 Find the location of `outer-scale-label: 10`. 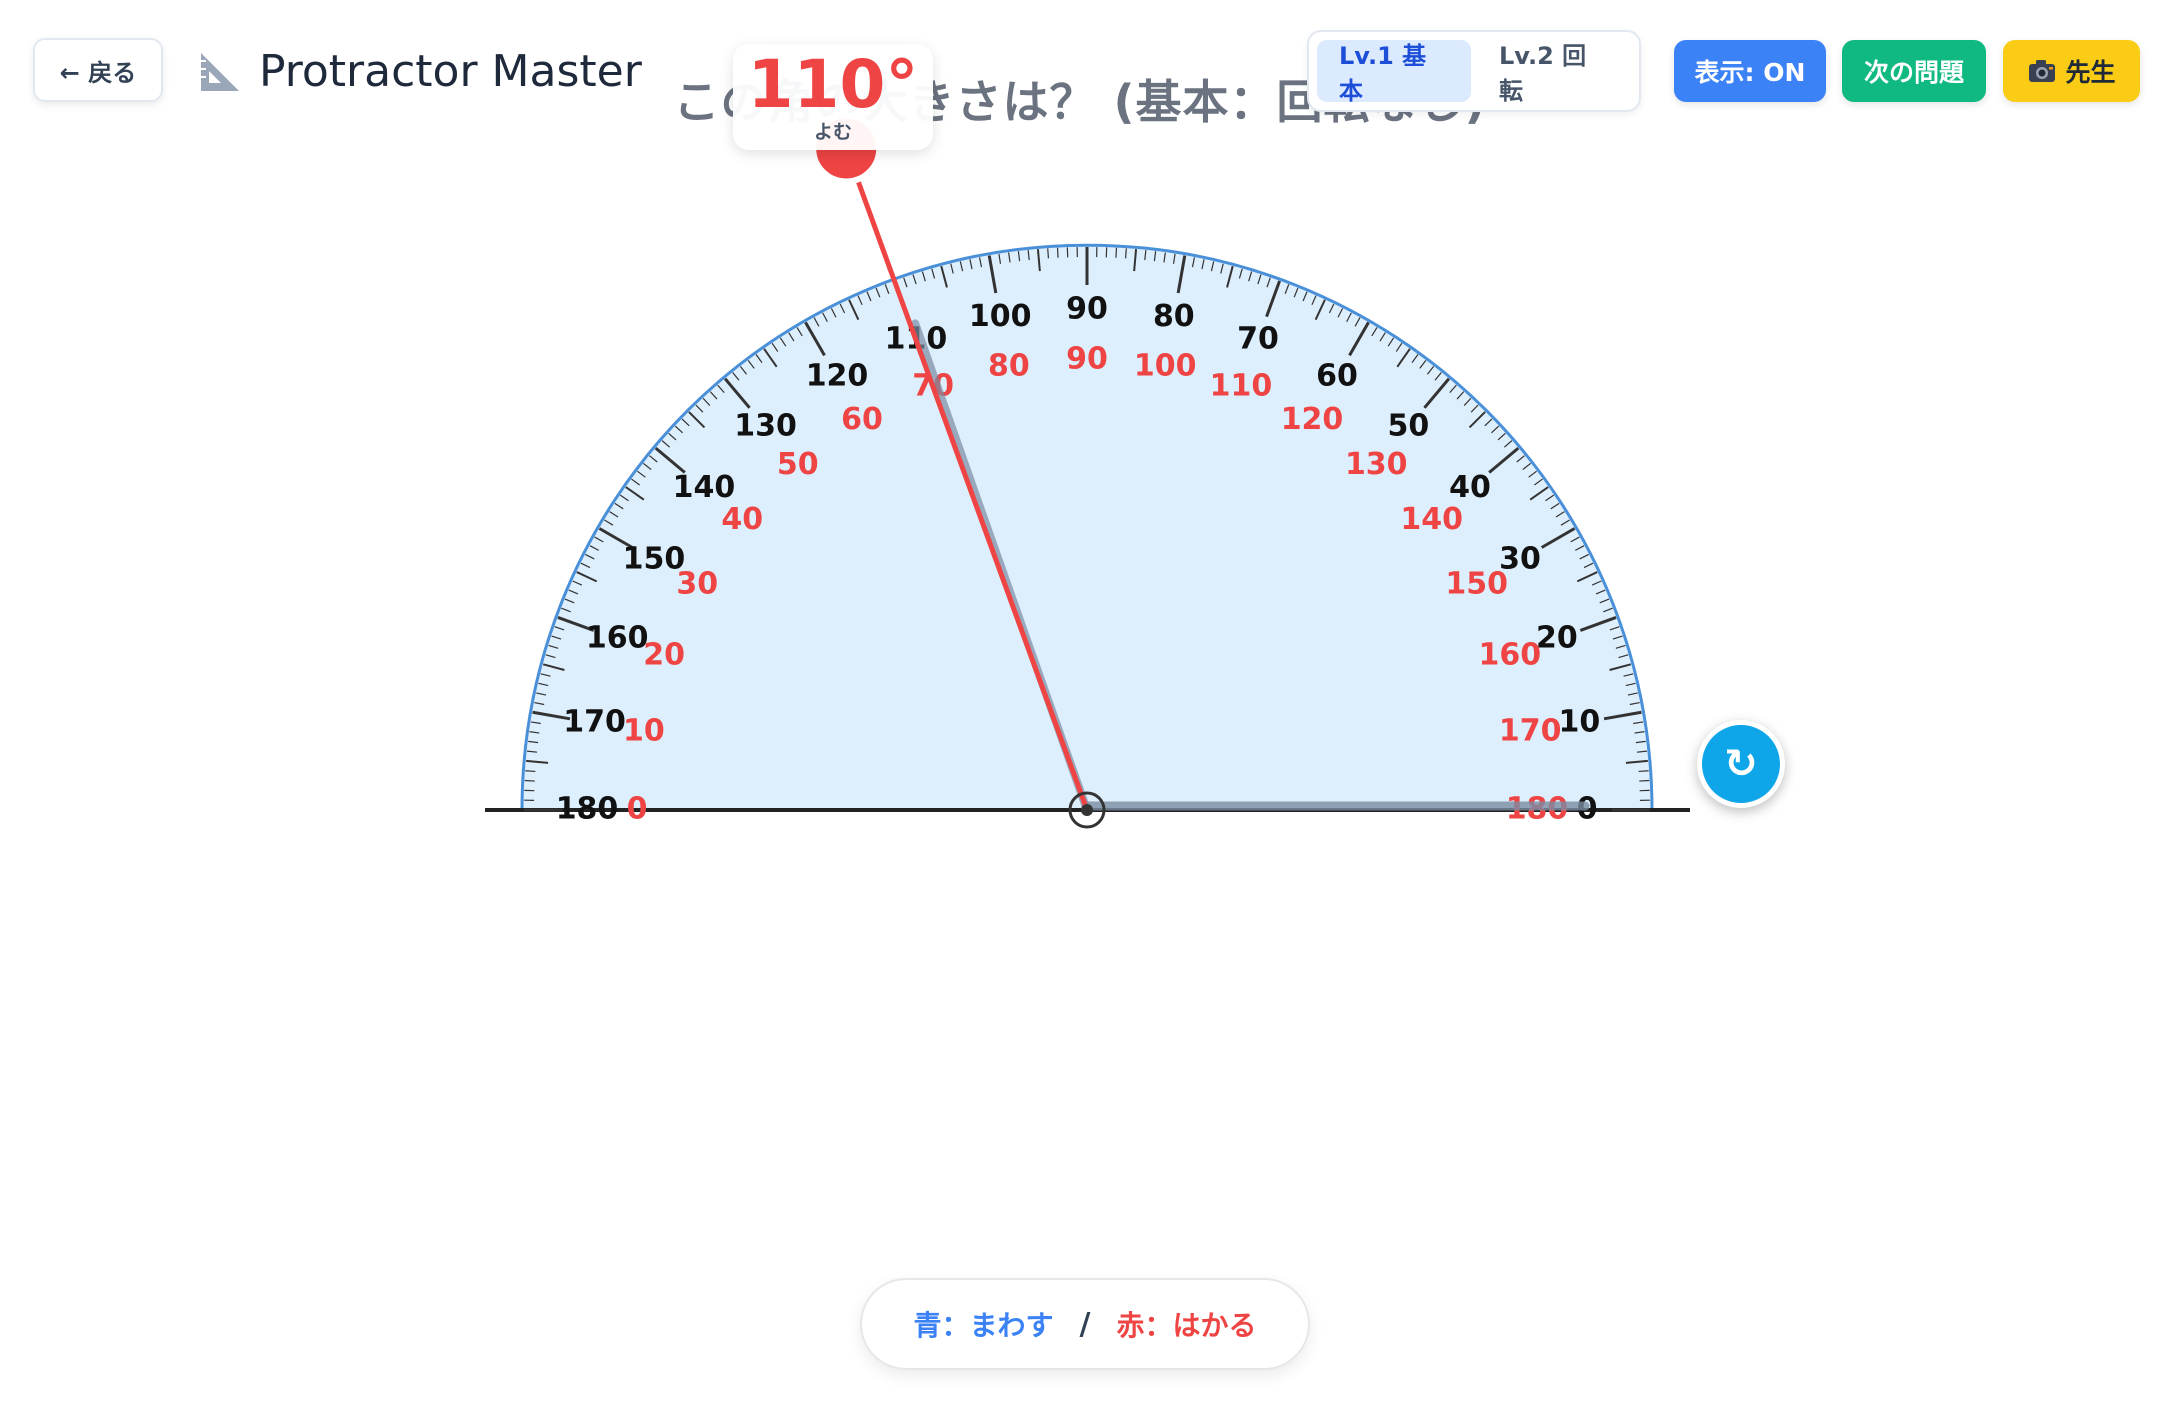

outer-scale-label: 10 is located at coordinates (1580, 722).